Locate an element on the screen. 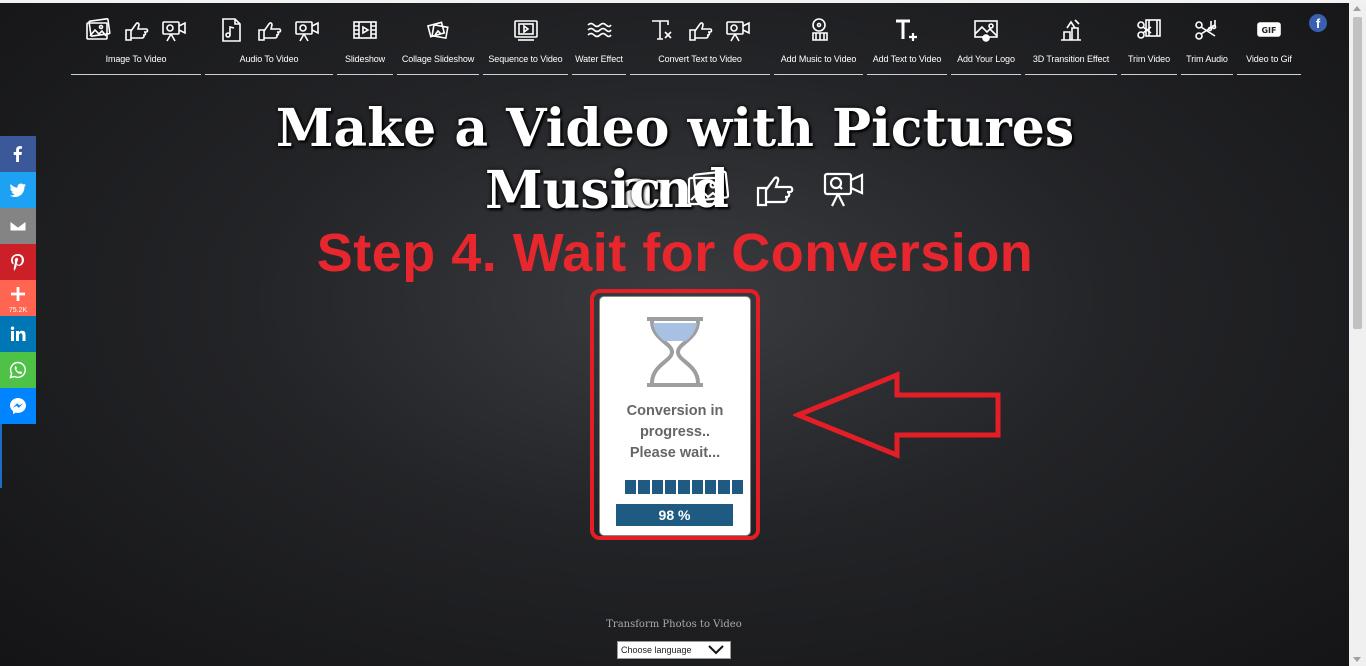 Image resolution: width=1366 pixels, height=666 pixels. plus-icon is located at coordinates (18, 294).